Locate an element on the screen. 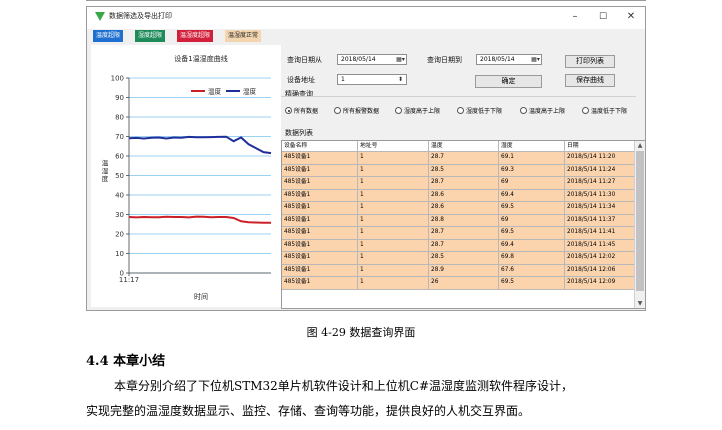 Image resolution: width=722 pixels, height=430 pixels. table-scrollbar: ▲ ▼ is located at coordinates (639, 224).